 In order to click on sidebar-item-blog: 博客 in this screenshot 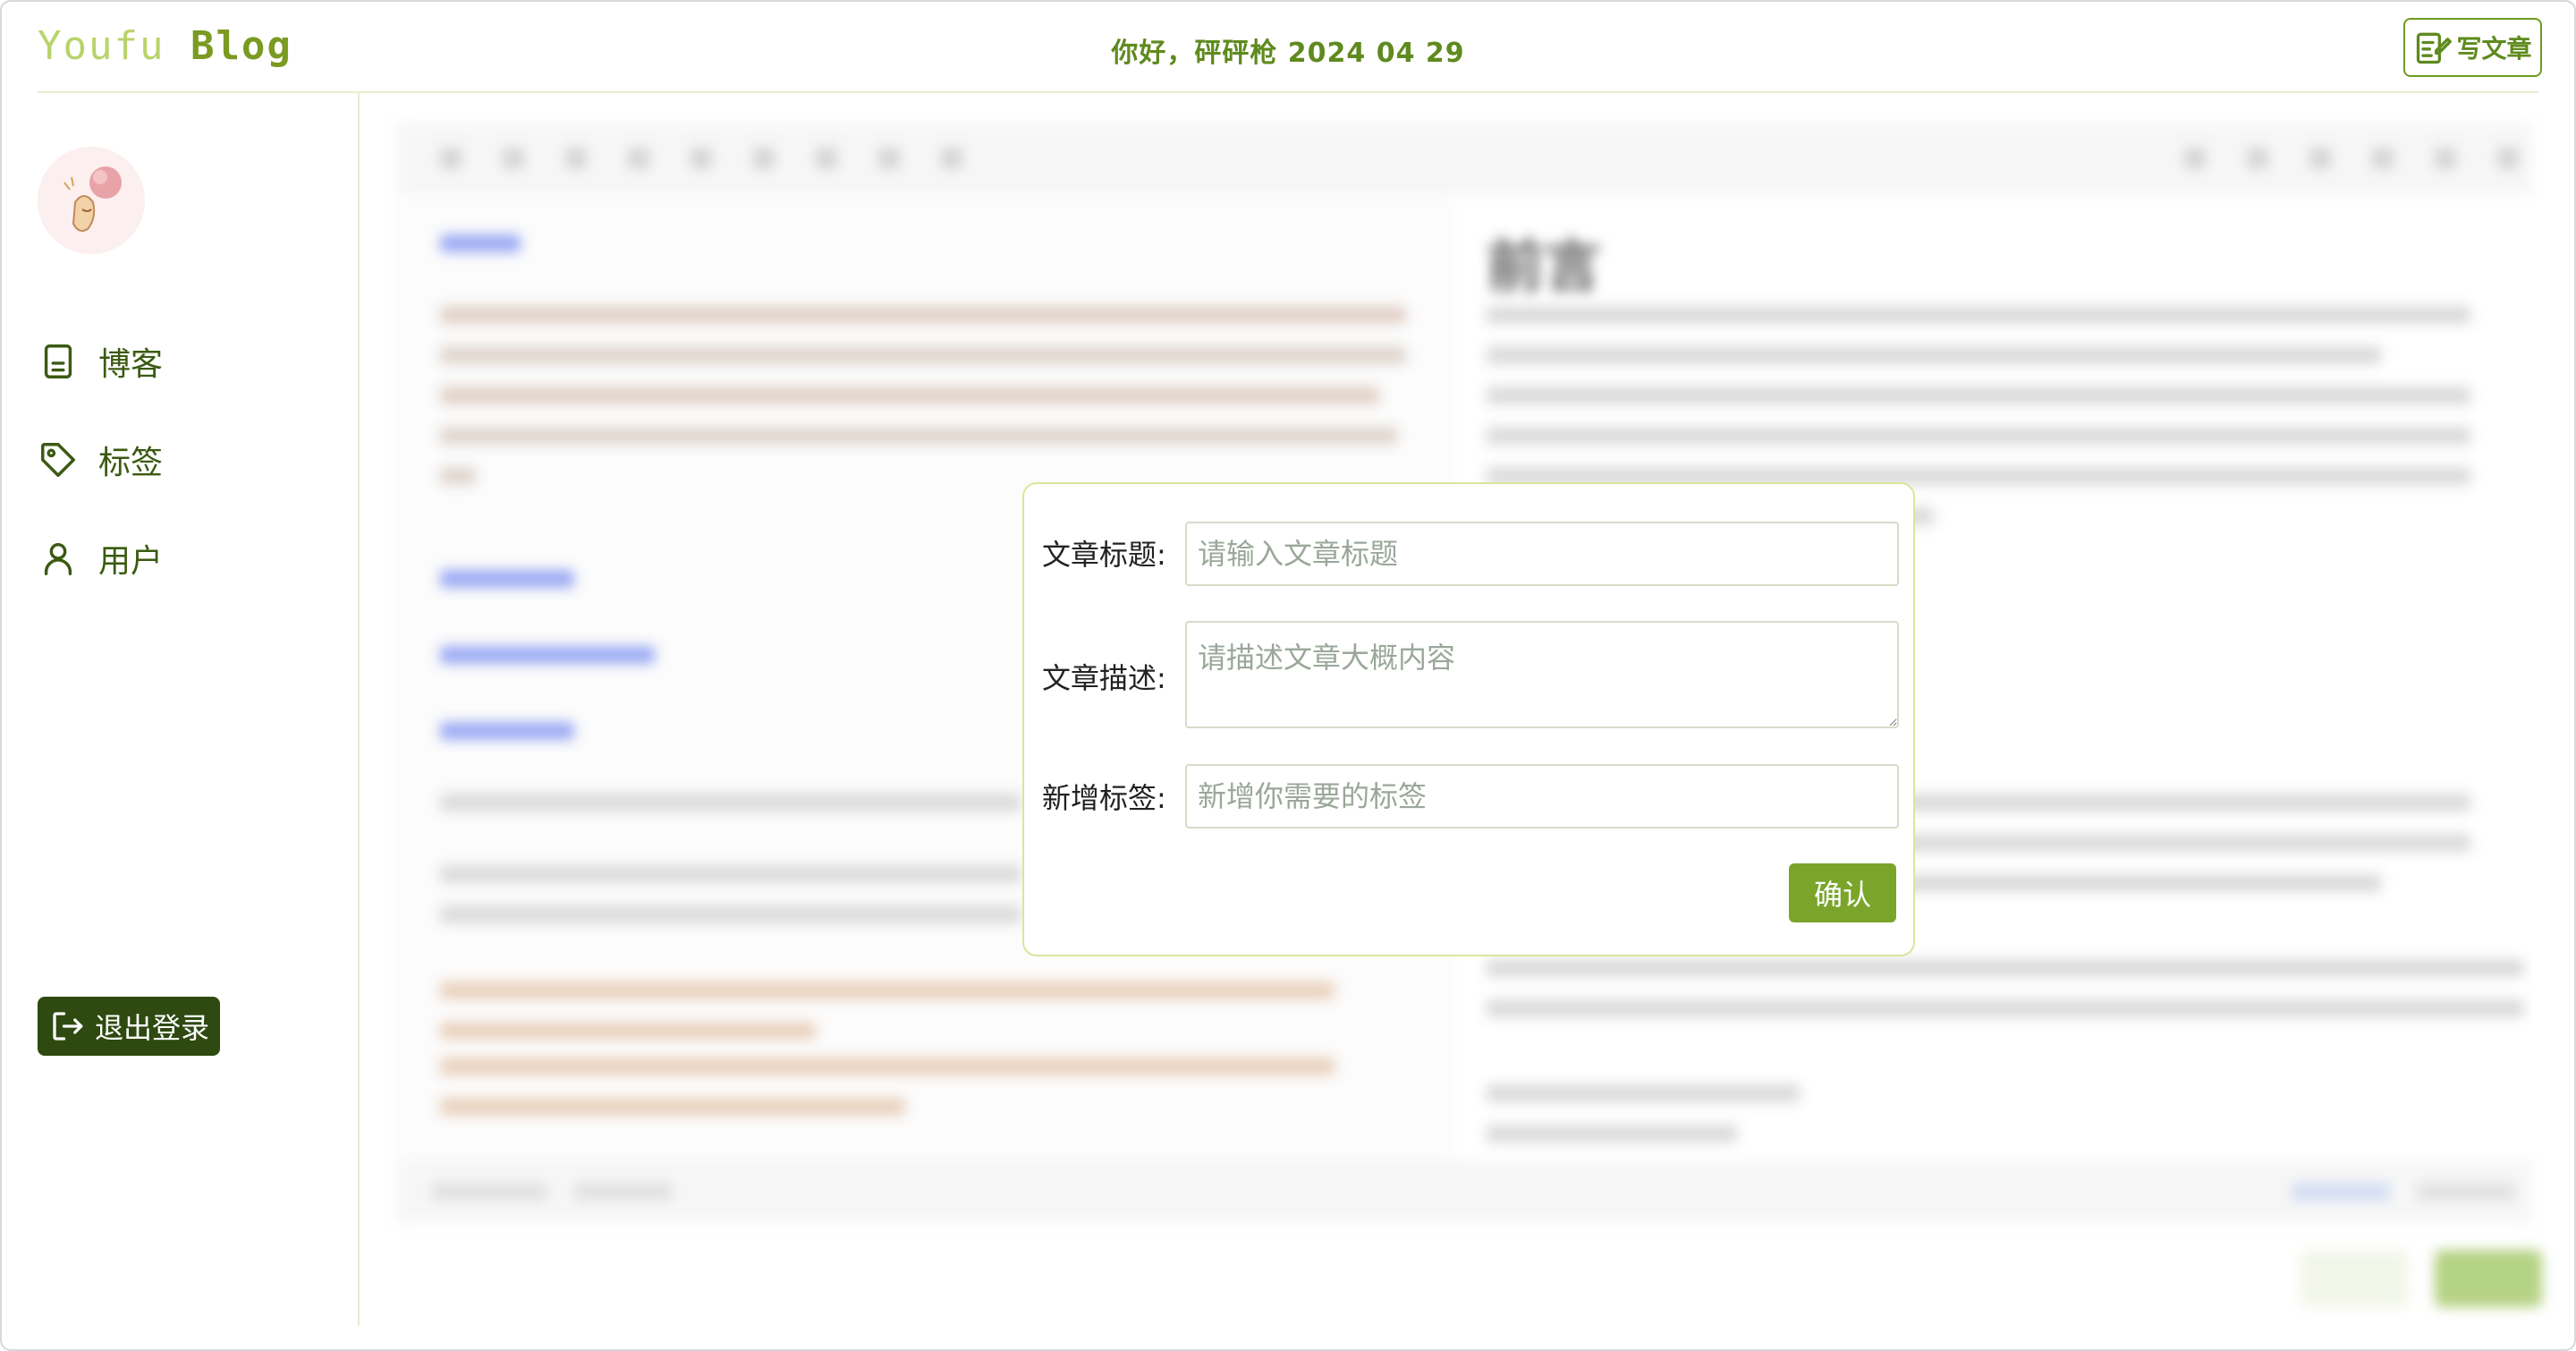, I will do `click(100, 361)`.